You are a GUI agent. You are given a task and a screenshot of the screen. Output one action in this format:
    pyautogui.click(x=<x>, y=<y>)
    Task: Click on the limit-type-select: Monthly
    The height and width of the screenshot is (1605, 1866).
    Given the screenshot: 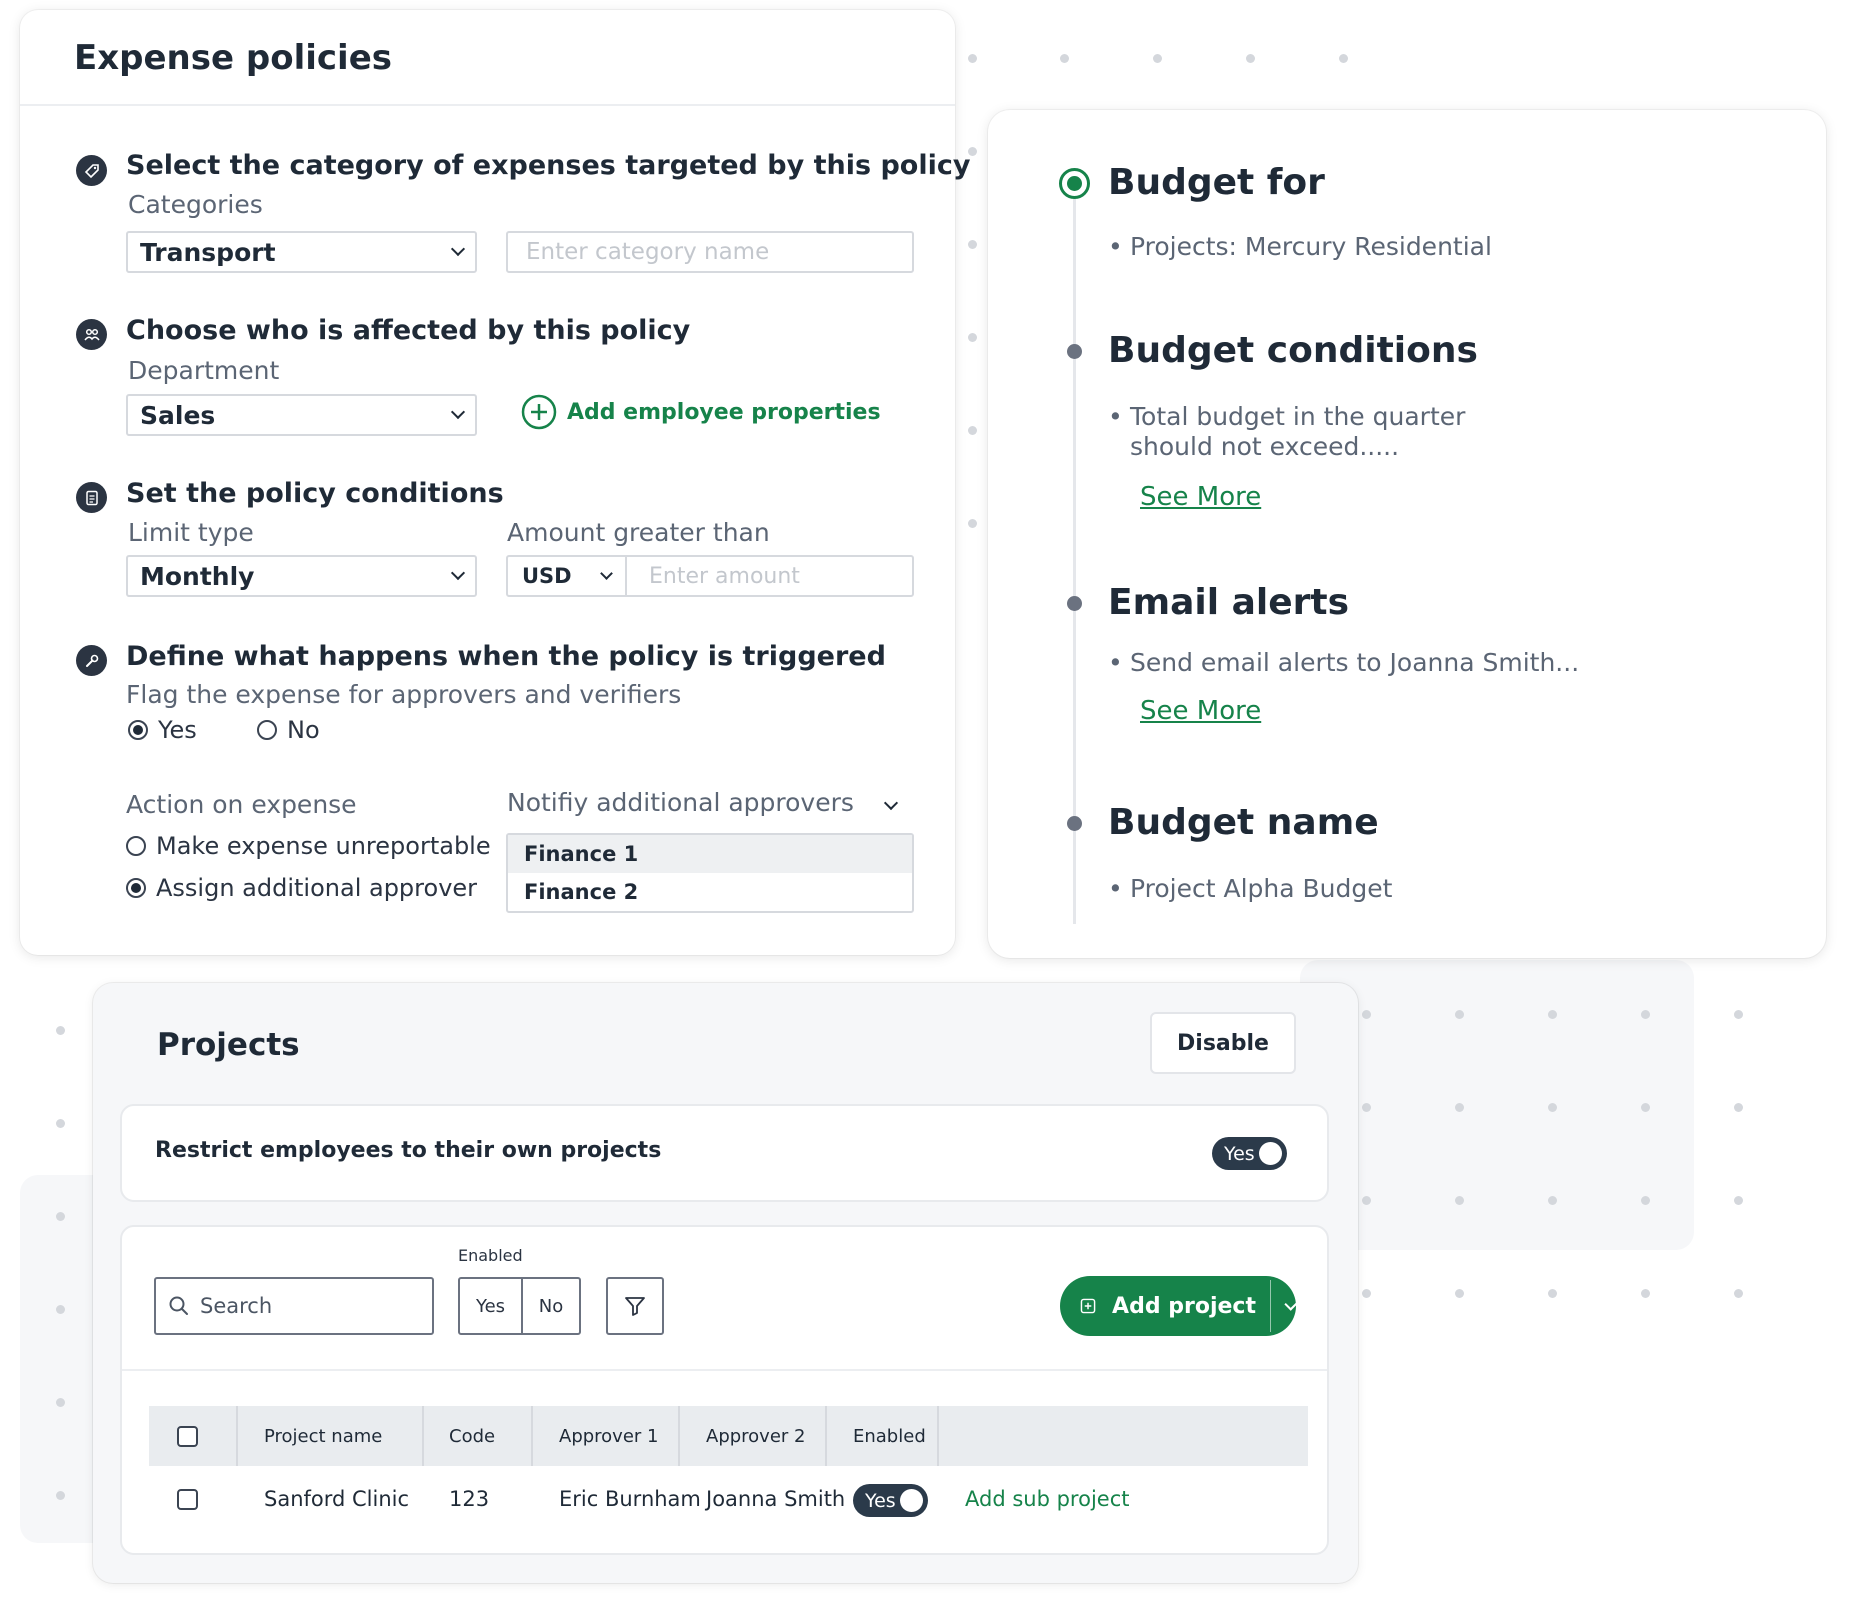 What is the action you would take?
    pyautogui.click(x=301, y=576)
    